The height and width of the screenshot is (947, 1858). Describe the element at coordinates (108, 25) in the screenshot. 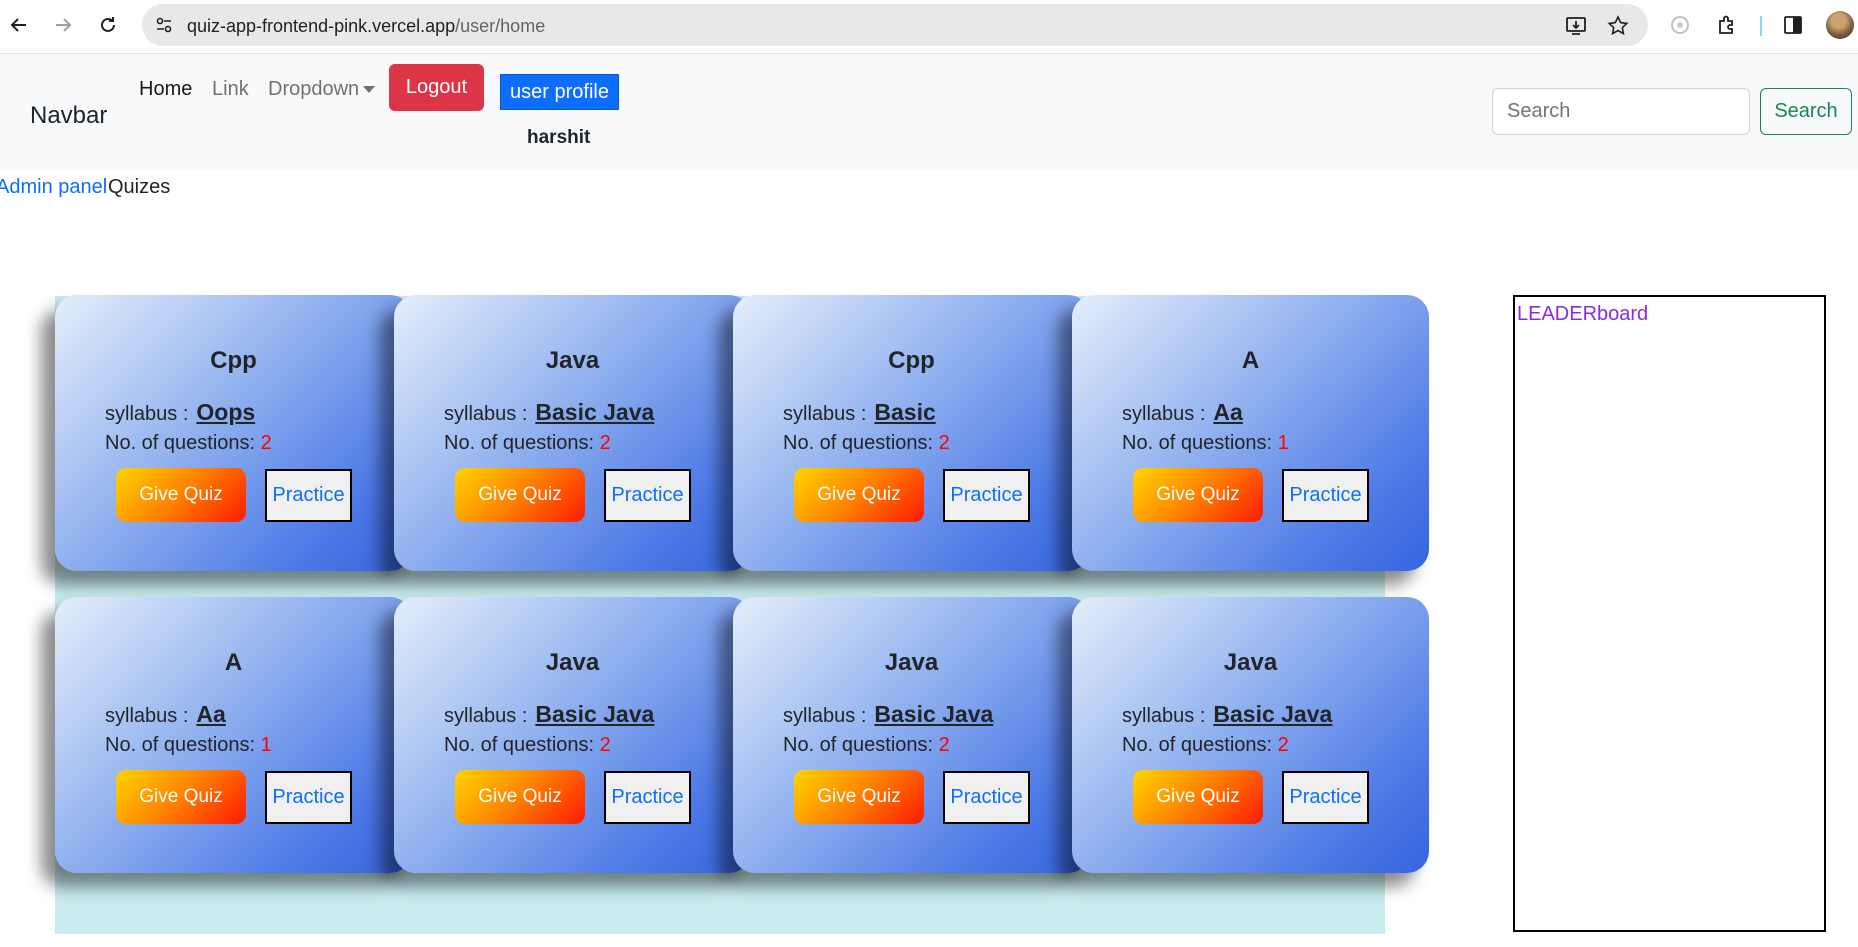

I see `reload-icon` at that location.